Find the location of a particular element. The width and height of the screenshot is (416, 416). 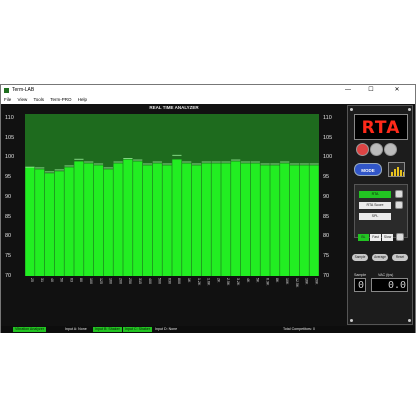

maximize-button: ☐ is located at coordinates (371, 90).